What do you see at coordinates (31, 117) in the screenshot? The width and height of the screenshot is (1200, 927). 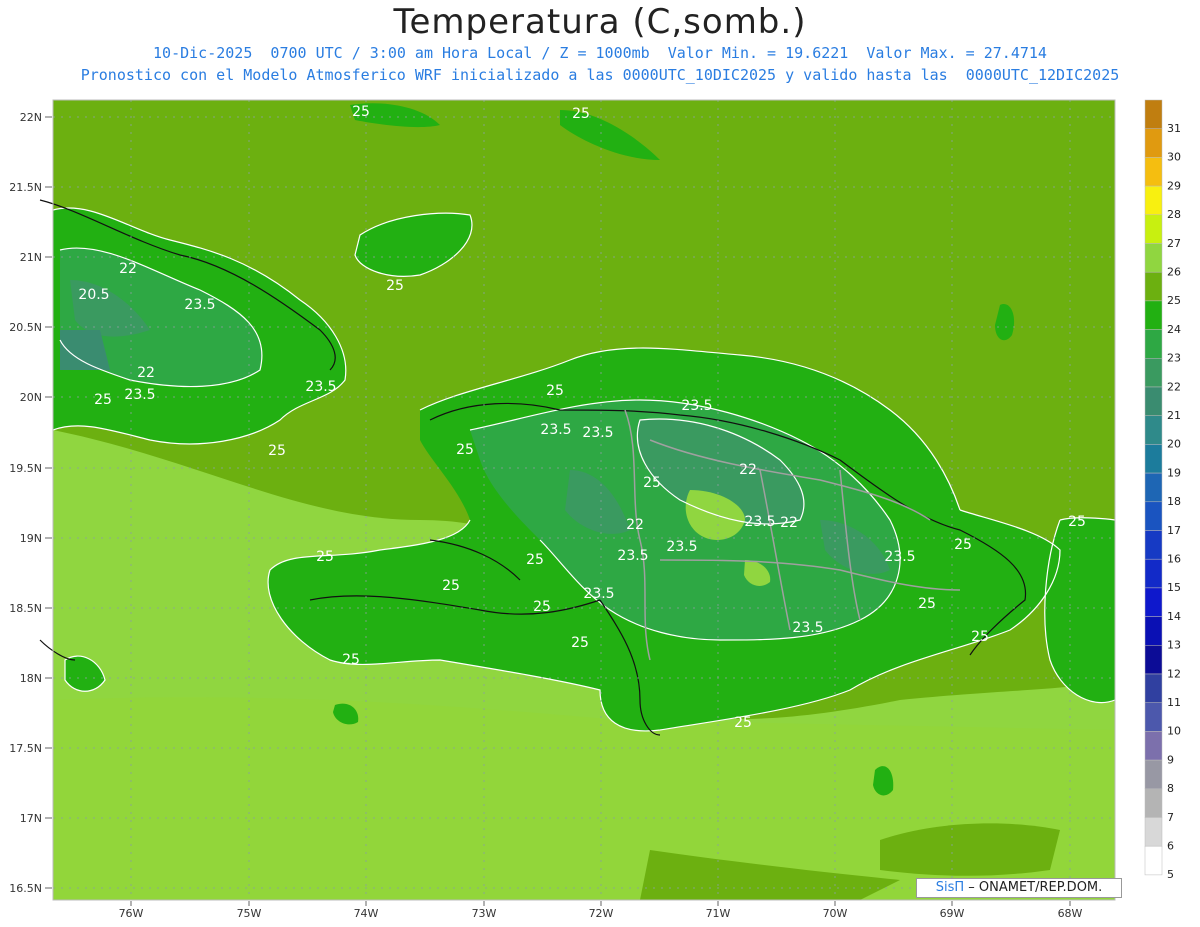 I see `lat-tick-label: 22N` at bounding box center [31, 117].